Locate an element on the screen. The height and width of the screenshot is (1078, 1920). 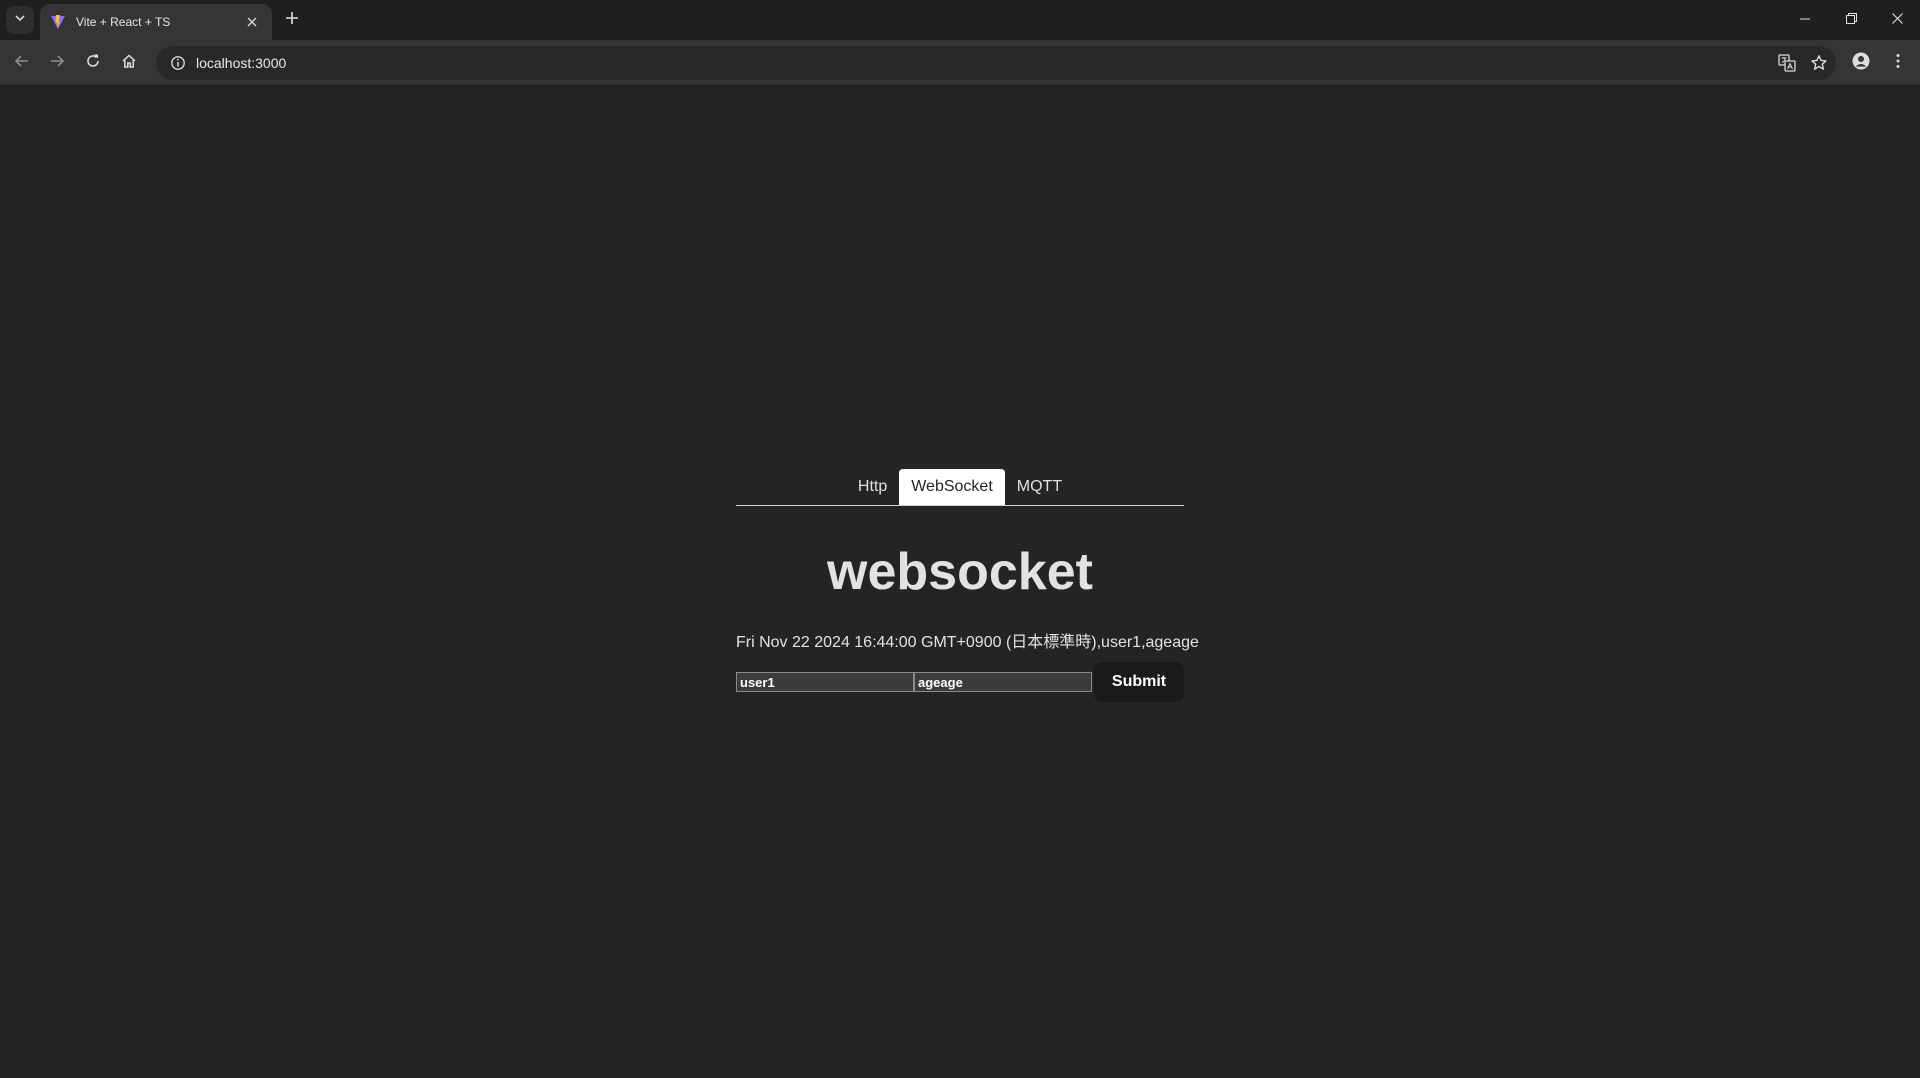
tab-websocket: WebSocket is located at coordinates (952, 487).